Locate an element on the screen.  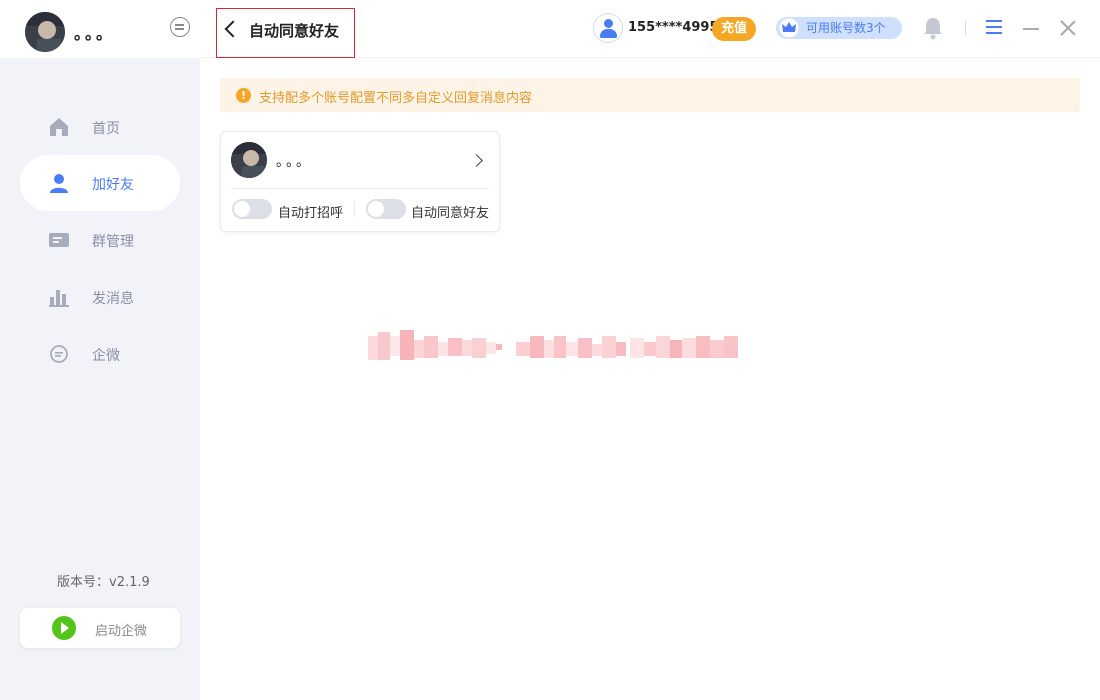
auto-greet-toggle is located at coordinates (252, 209).